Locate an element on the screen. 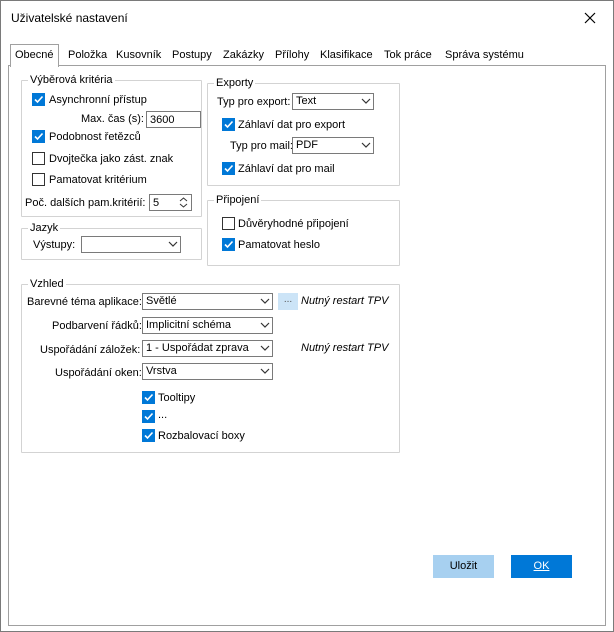  dots-checkbox is located at coordinates (148, 416).